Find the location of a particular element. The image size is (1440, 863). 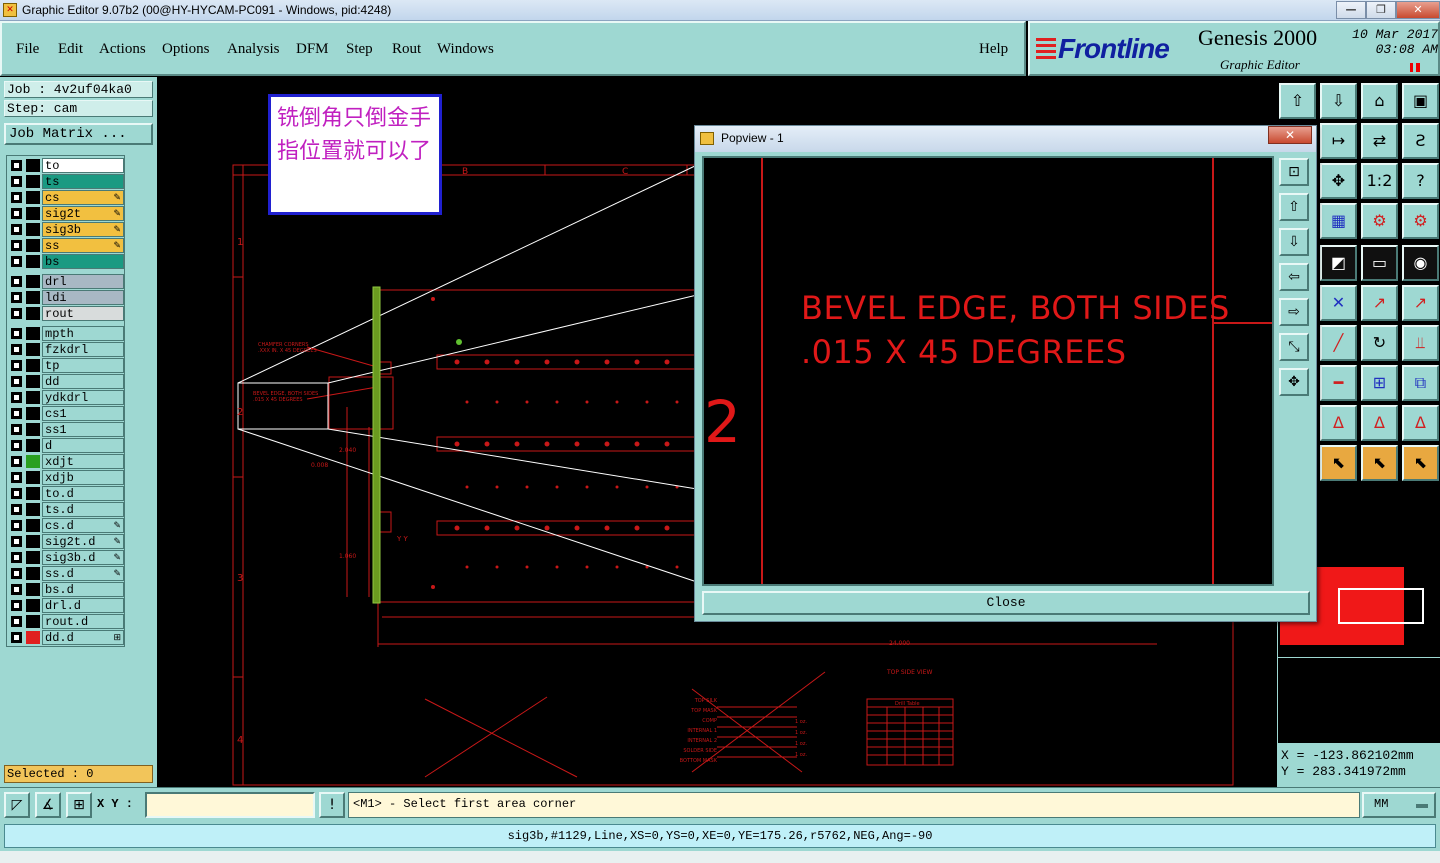

layer-name: dd.d ⊞ is located at coordinates (83, 637).